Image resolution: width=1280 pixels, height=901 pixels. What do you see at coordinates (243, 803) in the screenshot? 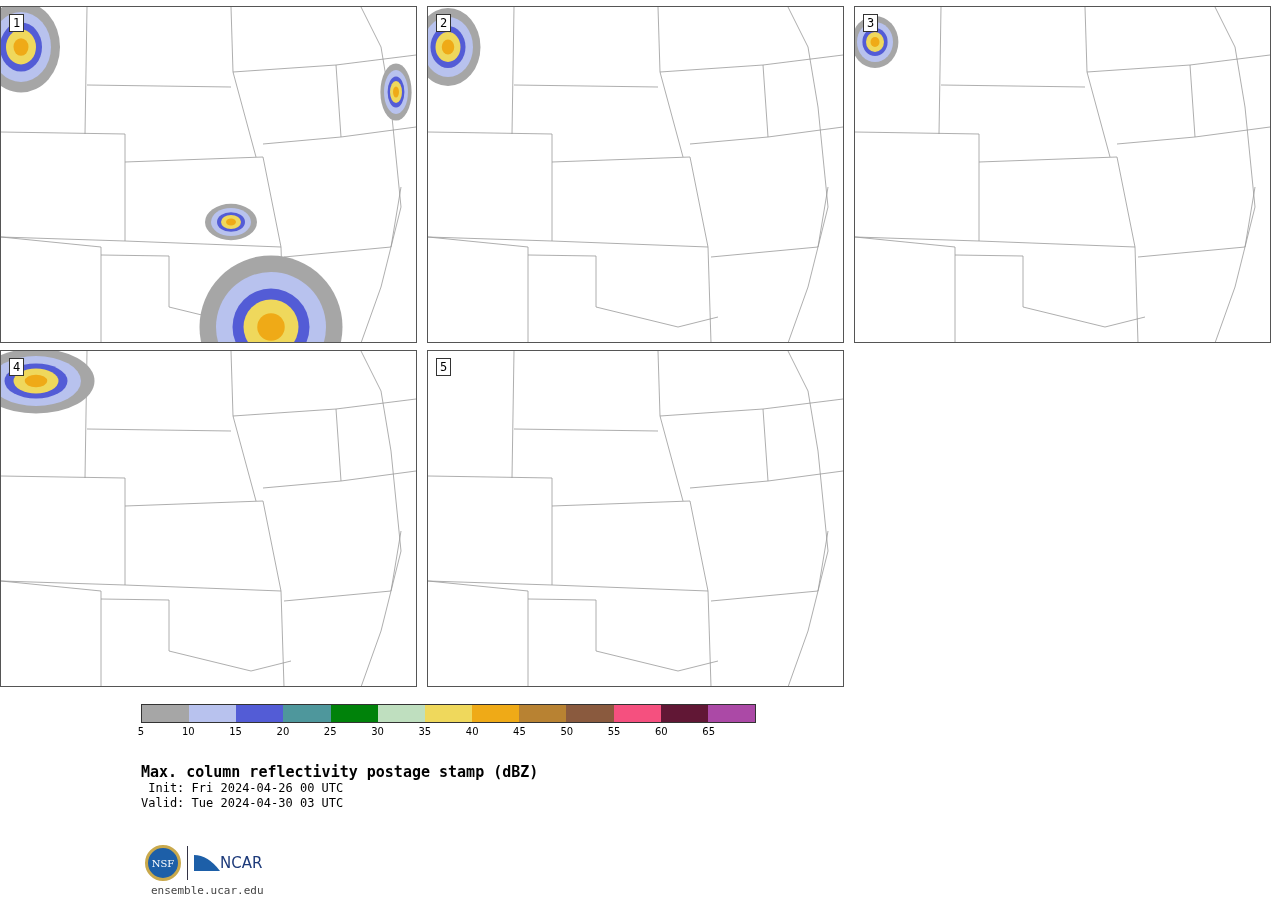
I see `valid-time: Valid: Tue 2024-04-30 03 UTC` at bounding box center [243, 803].